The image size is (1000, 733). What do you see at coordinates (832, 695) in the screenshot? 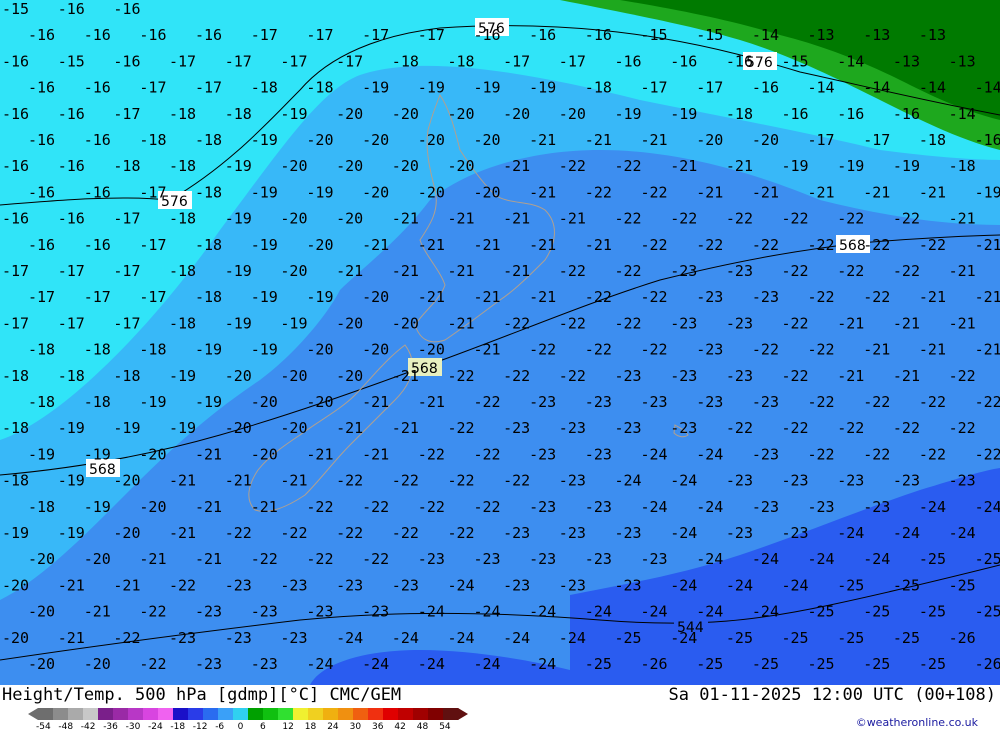
I see `forecast-time: Sa 01-11-2025 12:00 UTC (00+108)` at bounding box center [832, 695].